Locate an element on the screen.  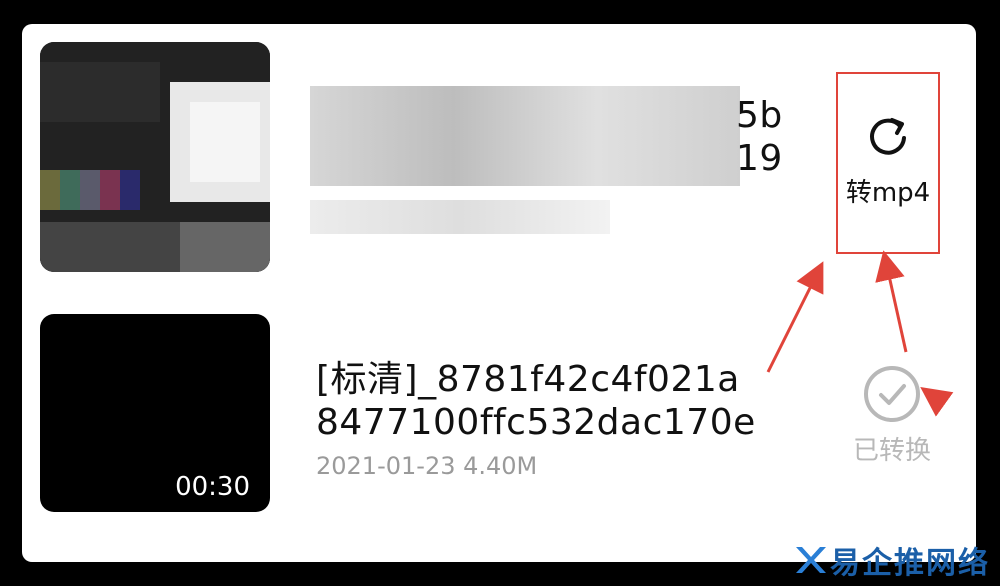
refresh-icon is located at coordinates (888, 136).